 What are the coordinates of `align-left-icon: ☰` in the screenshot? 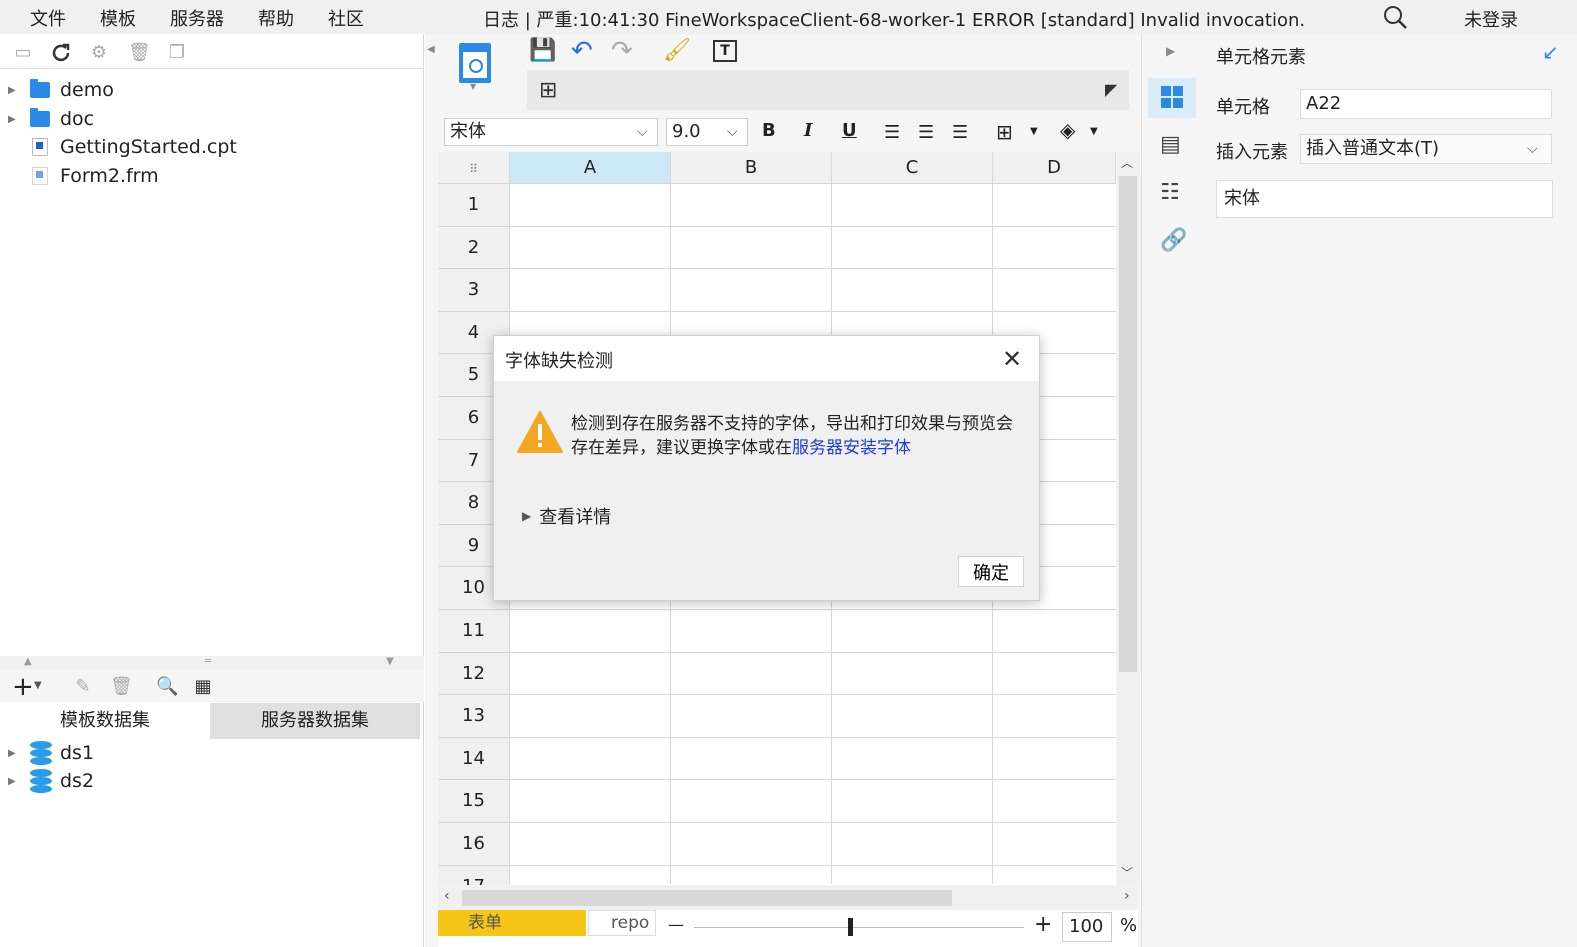 It's located at (892, 132).